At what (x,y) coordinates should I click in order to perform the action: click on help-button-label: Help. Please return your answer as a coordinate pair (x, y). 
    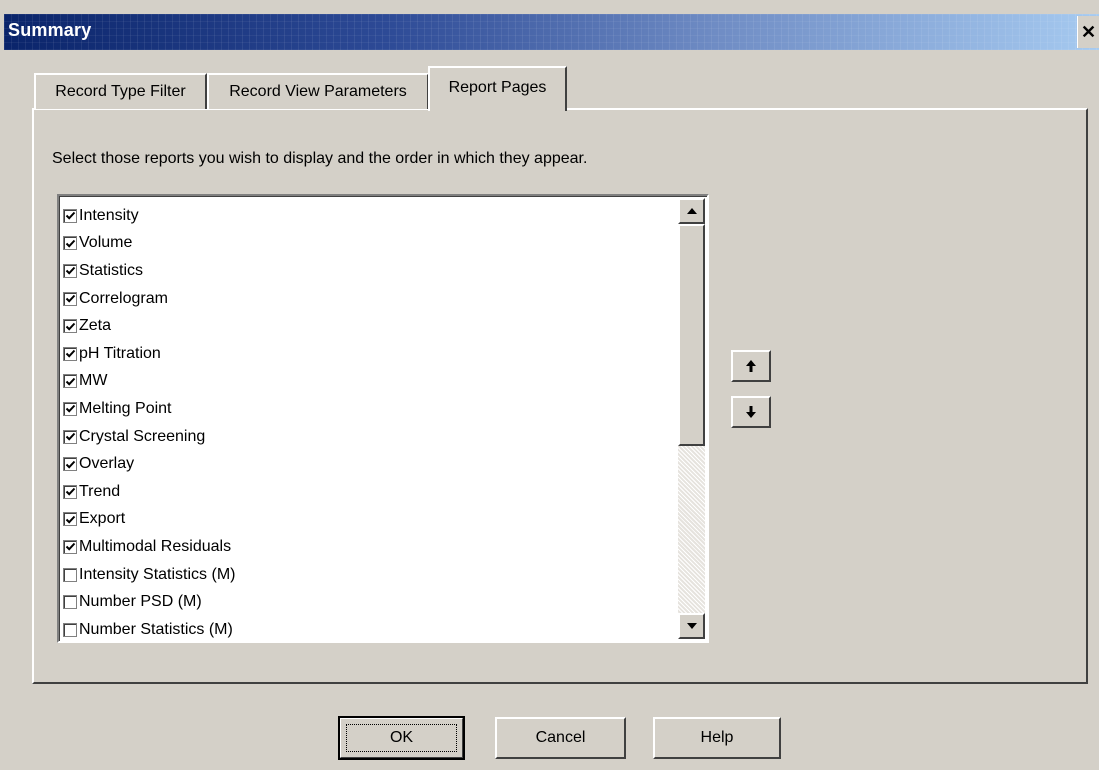
    Looking at the image, I should click on (717, 737).